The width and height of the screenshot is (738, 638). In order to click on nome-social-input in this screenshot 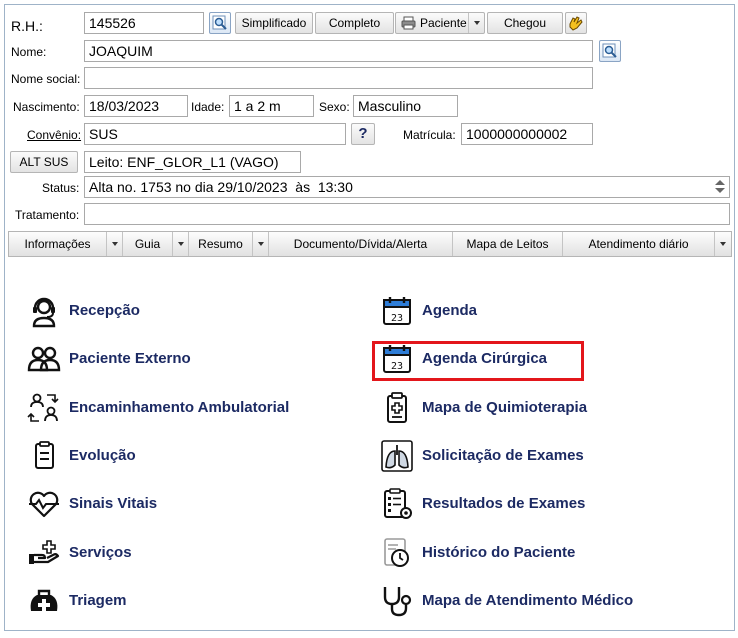, I will do `click(338, 78)`.